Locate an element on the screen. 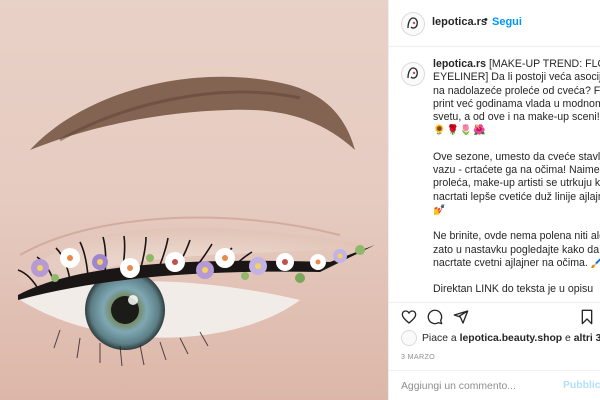  comment-input is located at coordinates (476, 386).